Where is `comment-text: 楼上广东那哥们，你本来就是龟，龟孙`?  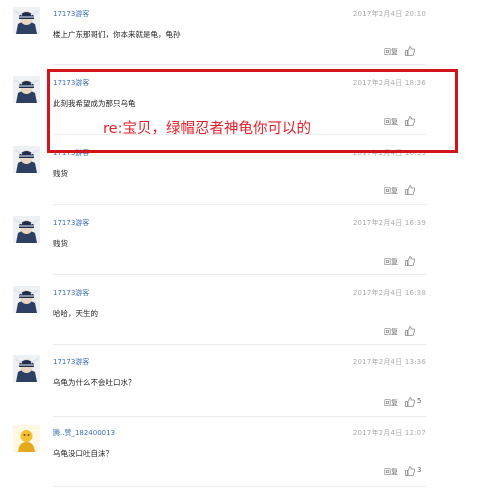
comment-text: 楼上广东那哥们，你本来就是龟，龟孙 is located at coordinates (117, 34).